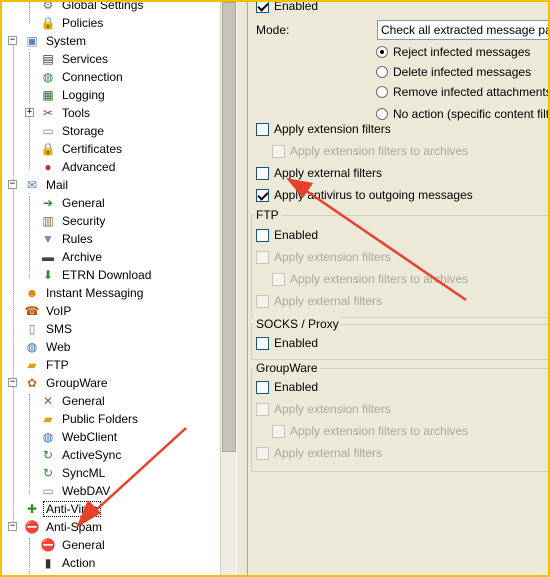 The height and width of the screenshot is (577, 550). Describe the element at coordinates (278, 279) in the screenshot. I see `ftp-ext-archives-checkbox` at that location.